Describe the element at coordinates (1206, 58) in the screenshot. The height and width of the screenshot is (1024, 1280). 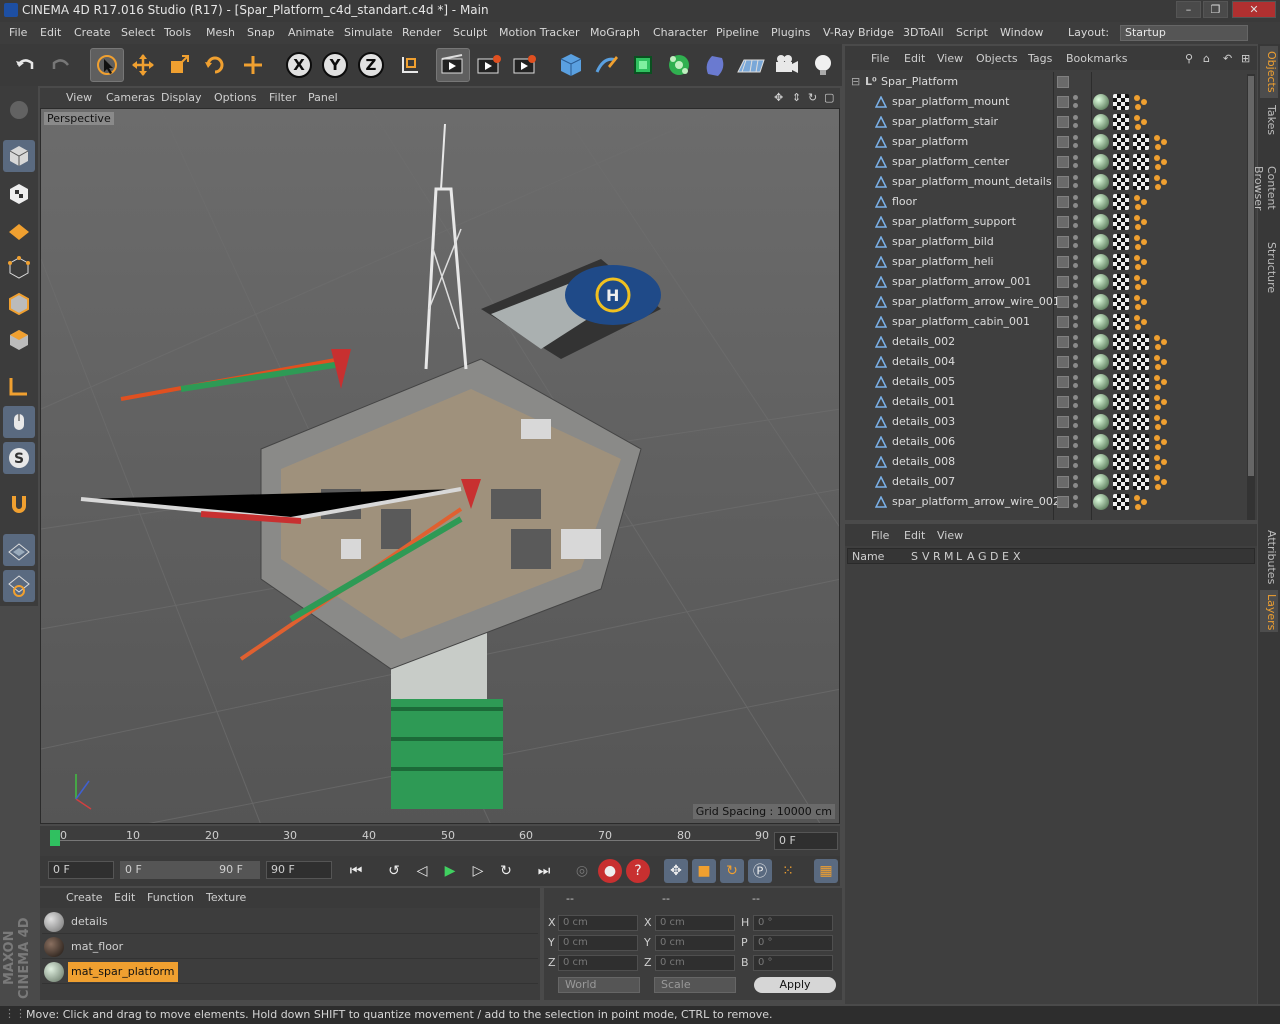
I see `home-icon: ⌂` at that location.